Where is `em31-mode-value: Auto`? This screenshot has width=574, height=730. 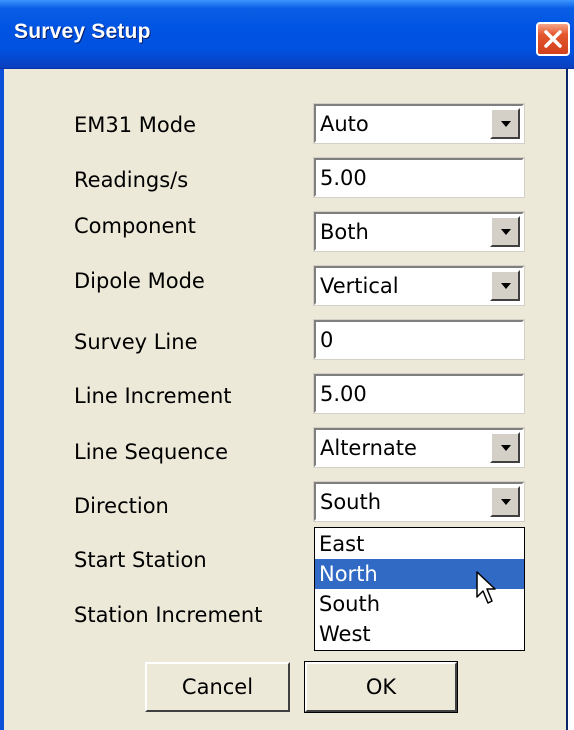
em31-mode-value: Auto is located at coordinates (344, 124).